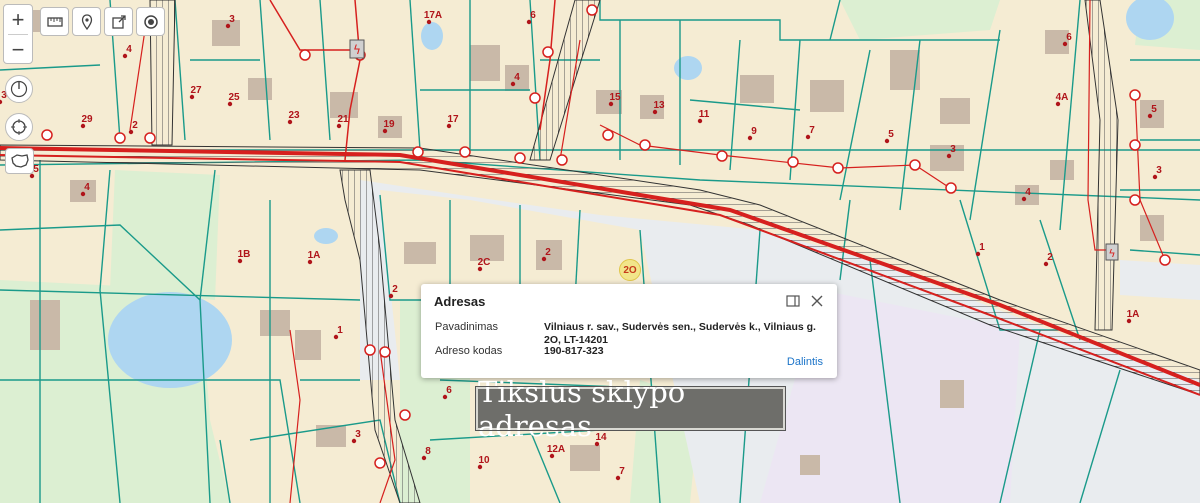  I want to click on locate-button, so click(19, 127).